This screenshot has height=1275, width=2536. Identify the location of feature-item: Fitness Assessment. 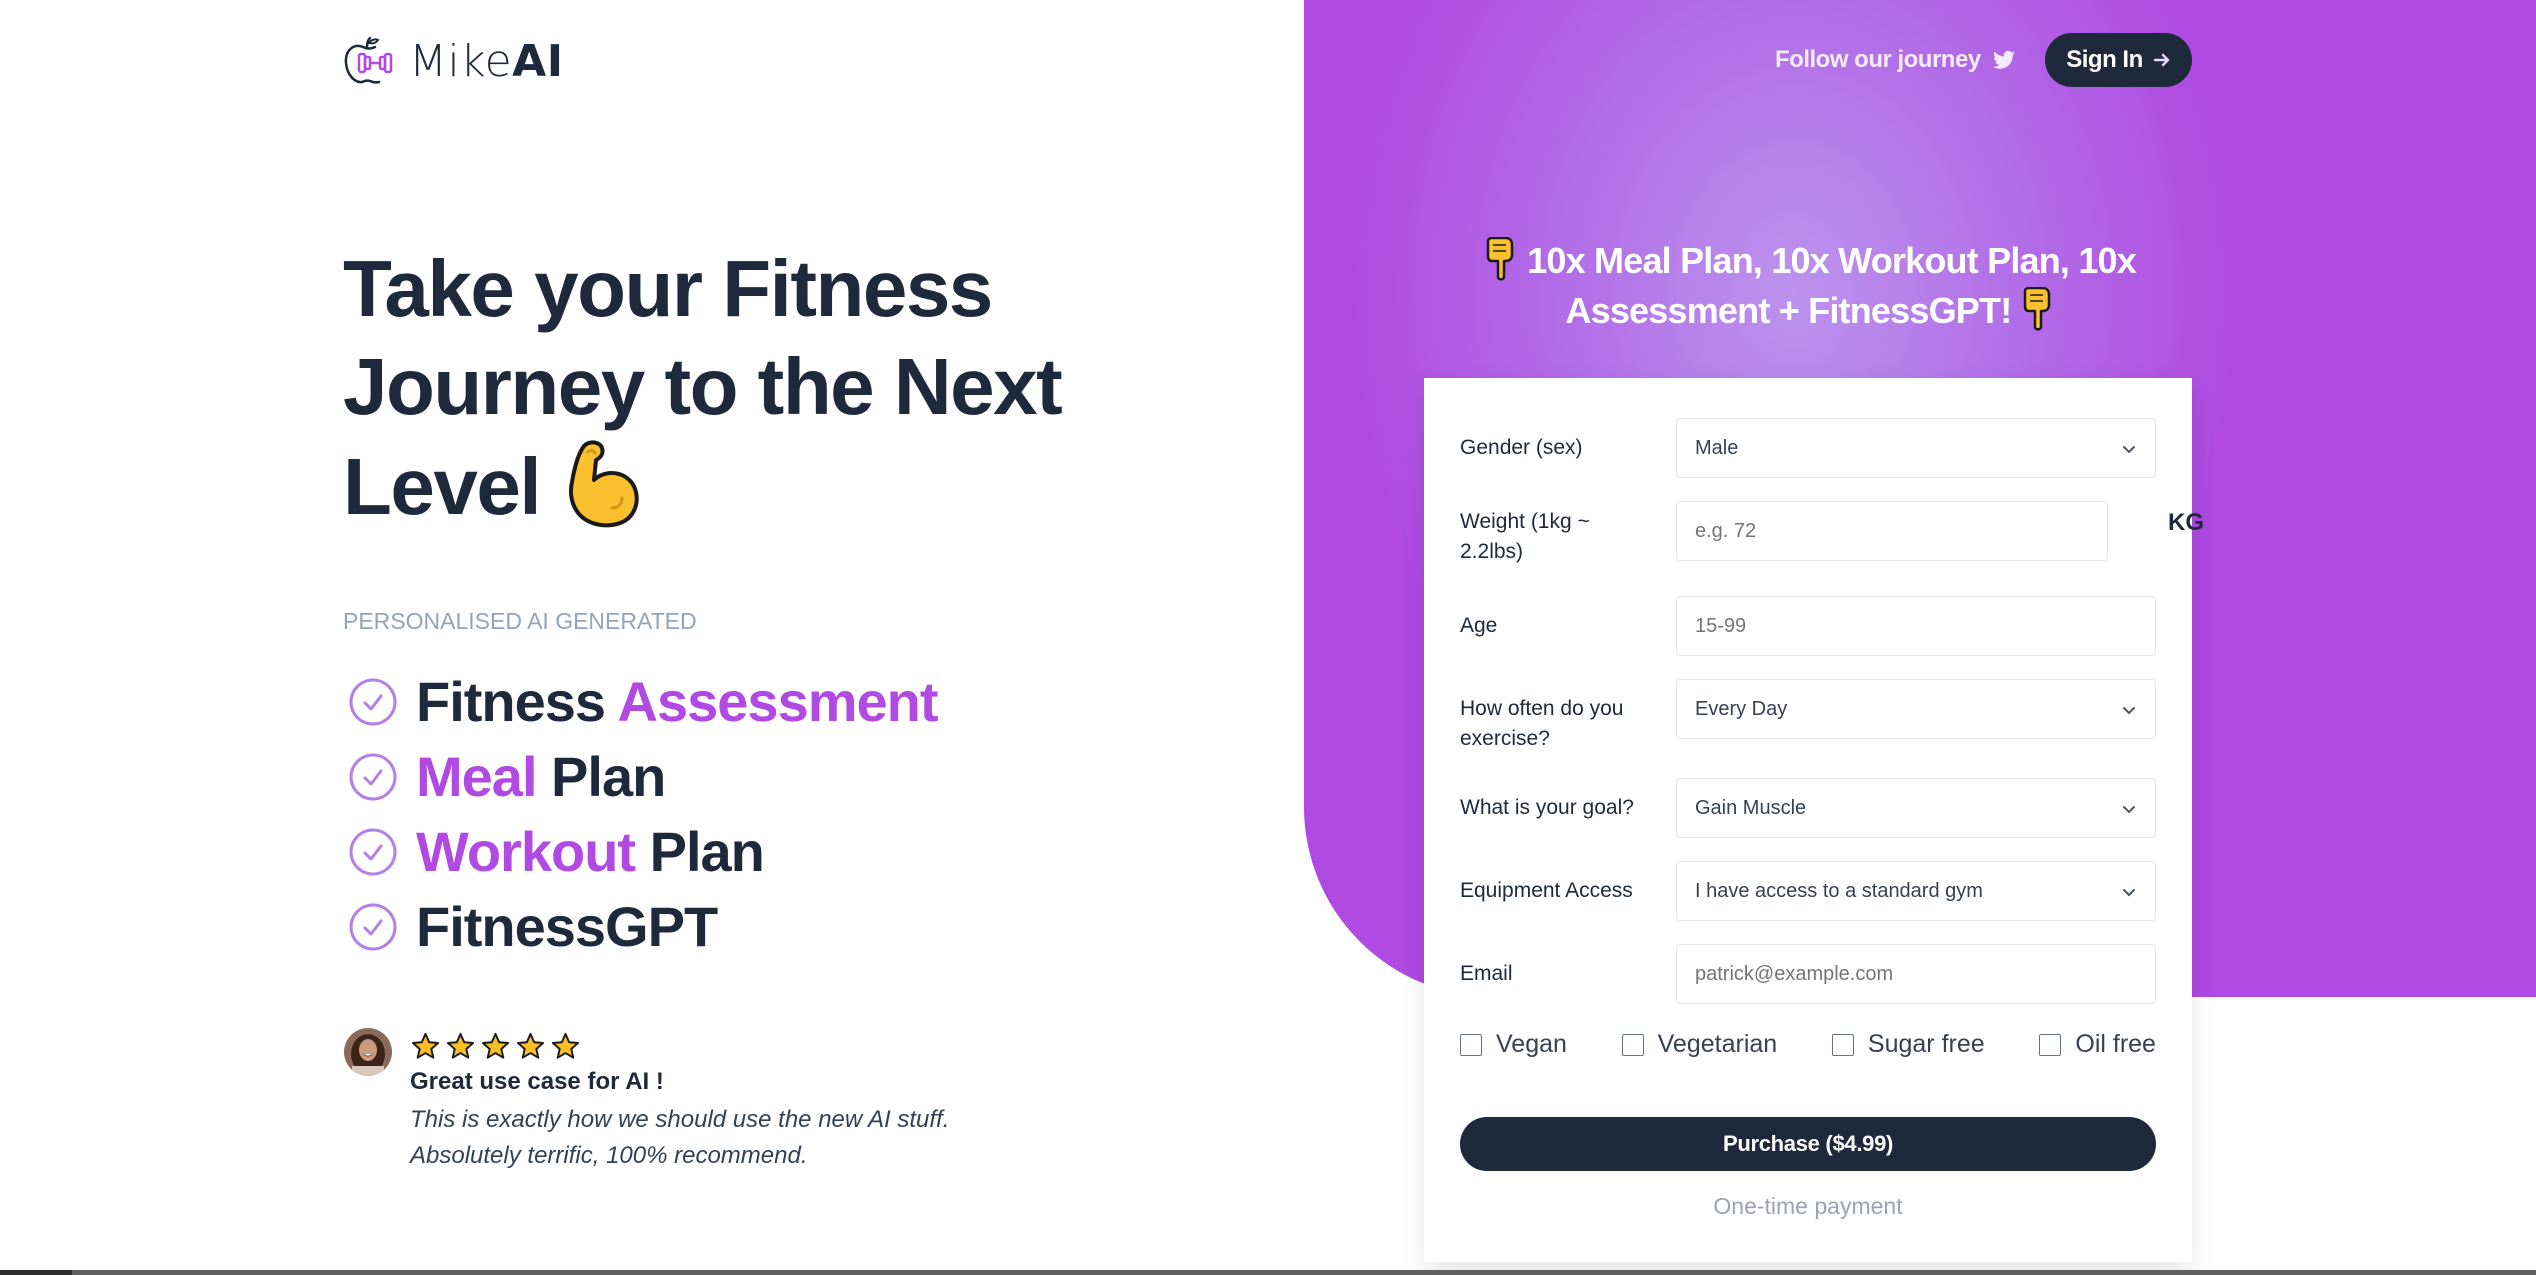
(643, 701).